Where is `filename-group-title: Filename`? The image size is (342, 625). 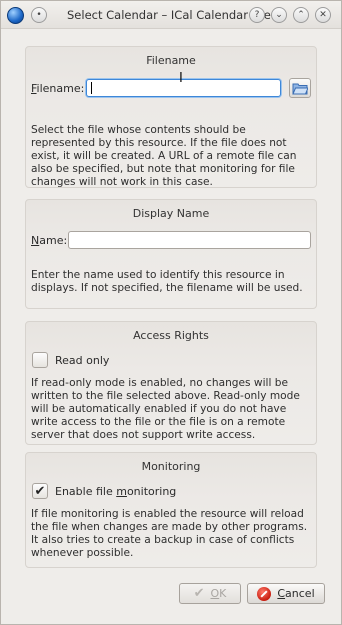 filename-group-title: Filename is located at coordinates (171, 60).